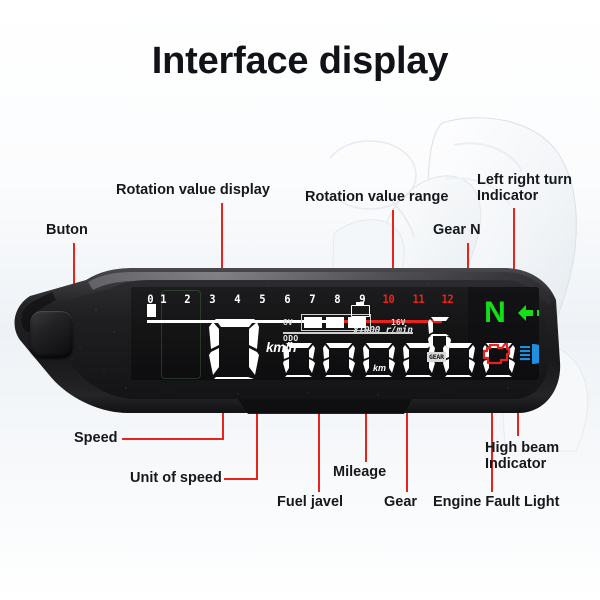 The image size is (600, 600). What do you see at coordinates (212, 299) in the screenshot?
I see `rpm-tick-3: 3` at bounding box center [212, 299].